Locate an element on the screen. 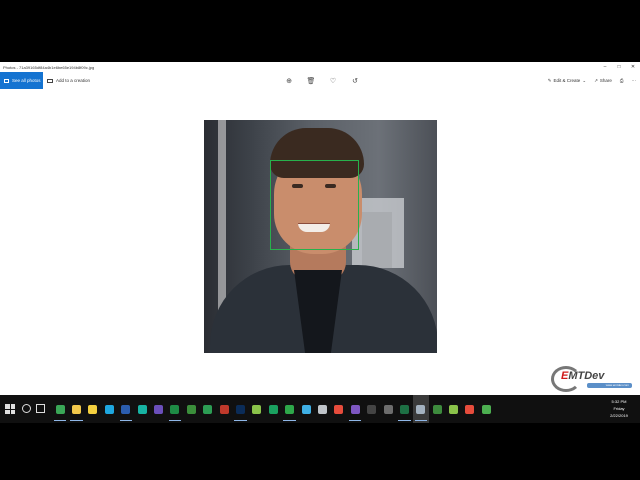 This screenshot has width=640, height=480. sheets-icon is located at coordinates (208, 409).